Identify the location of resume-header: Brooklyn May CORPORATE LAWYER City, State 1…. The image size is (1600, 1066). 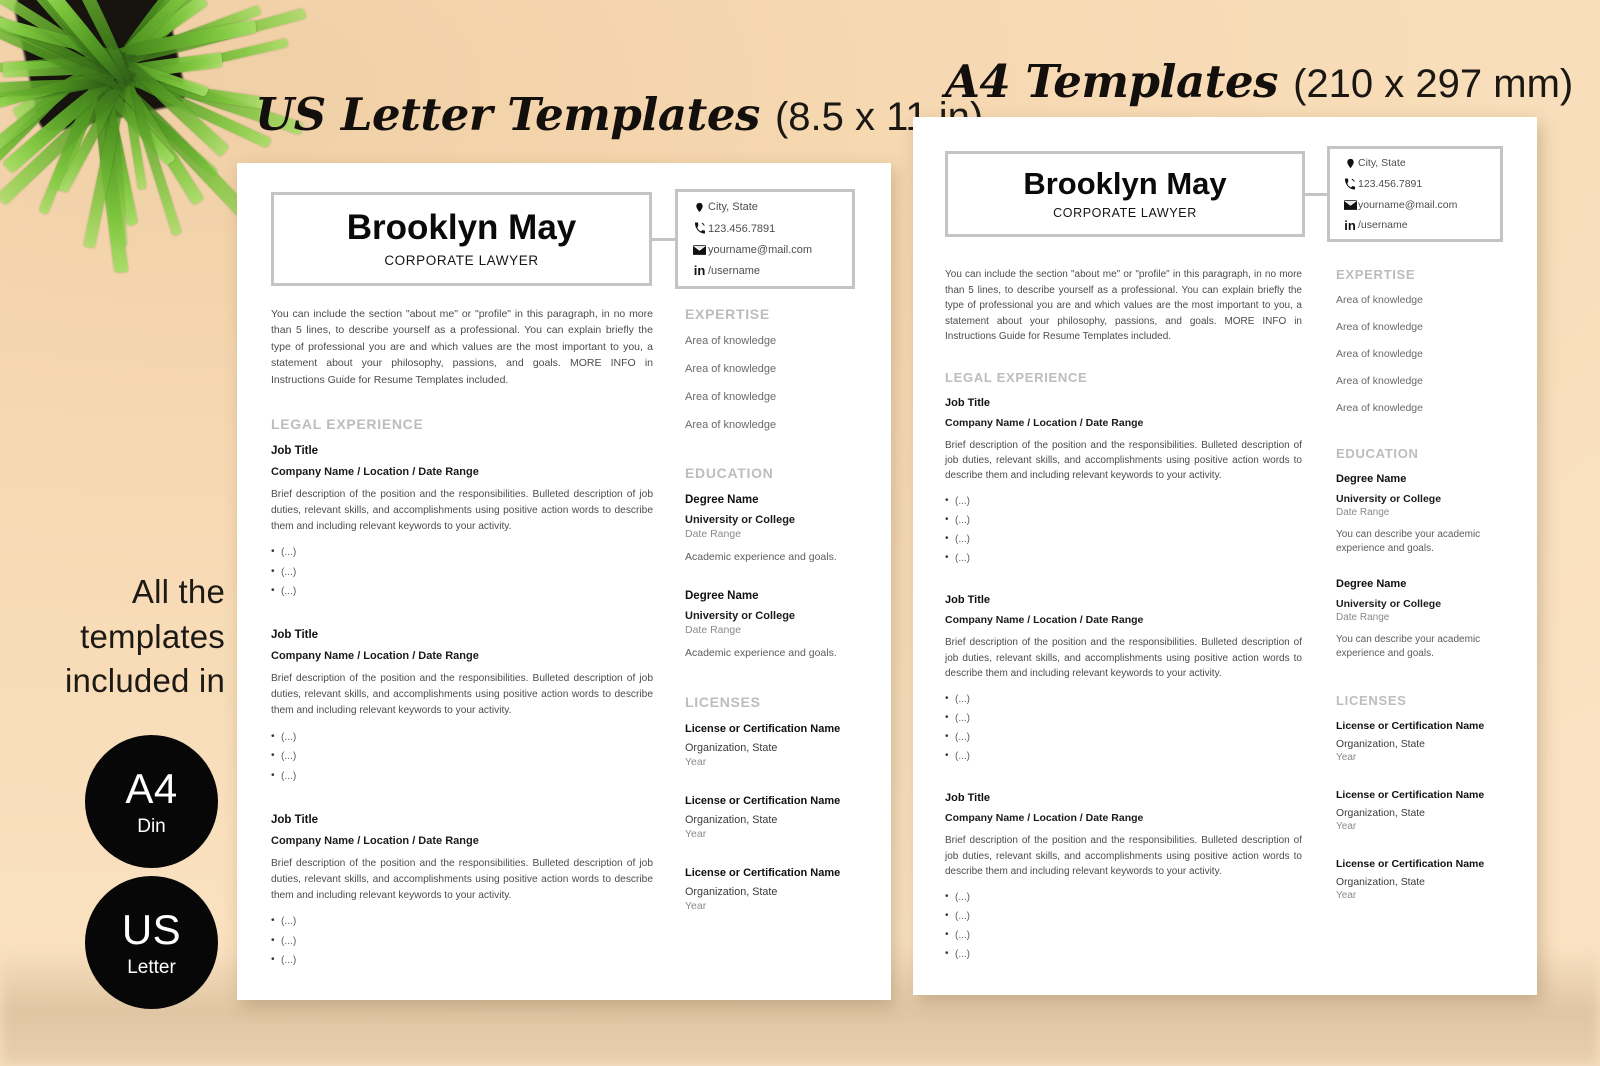
(563, 239).